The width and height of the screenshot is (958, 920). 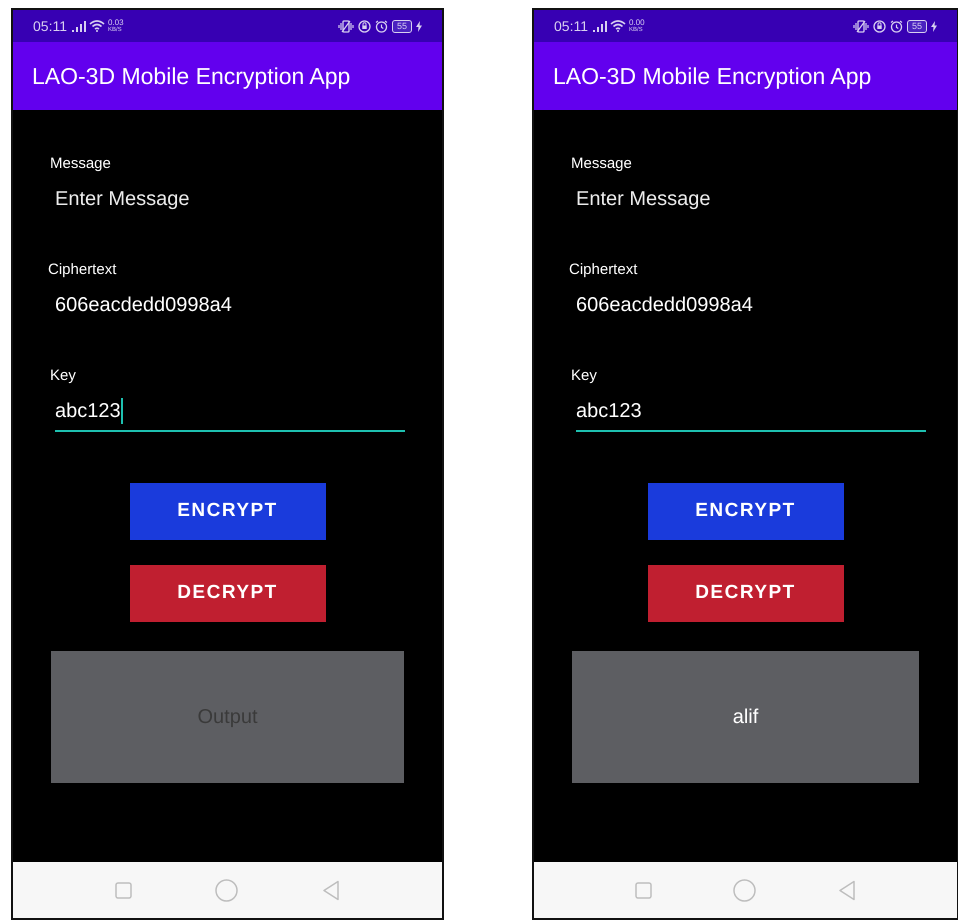 What do you see at coordinates (121, 411) in the screenshot?
I see `text-cursor` at bounding box center [121, 411].